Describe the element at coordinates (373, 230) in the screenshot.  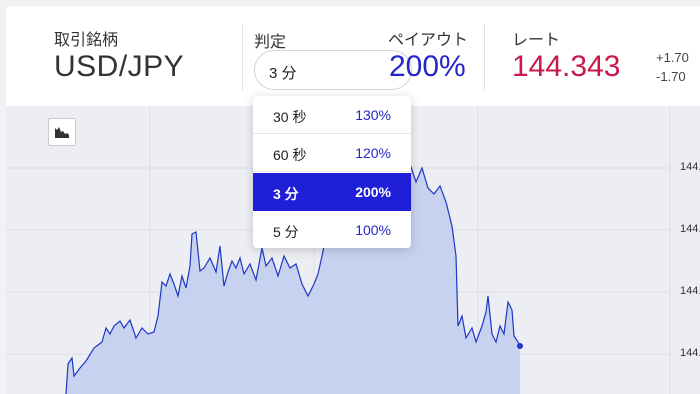
I see `option-payout: 100%` at that location.